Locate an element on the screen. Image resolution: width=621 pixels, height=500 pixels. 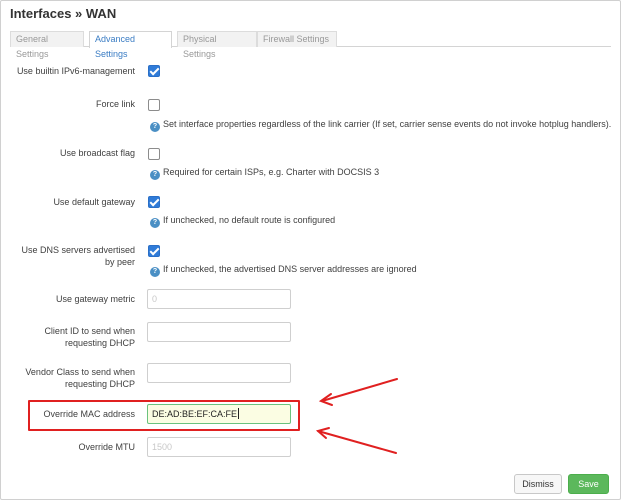
dismiss-button: Dismiss is located at coordinates (538, 484).